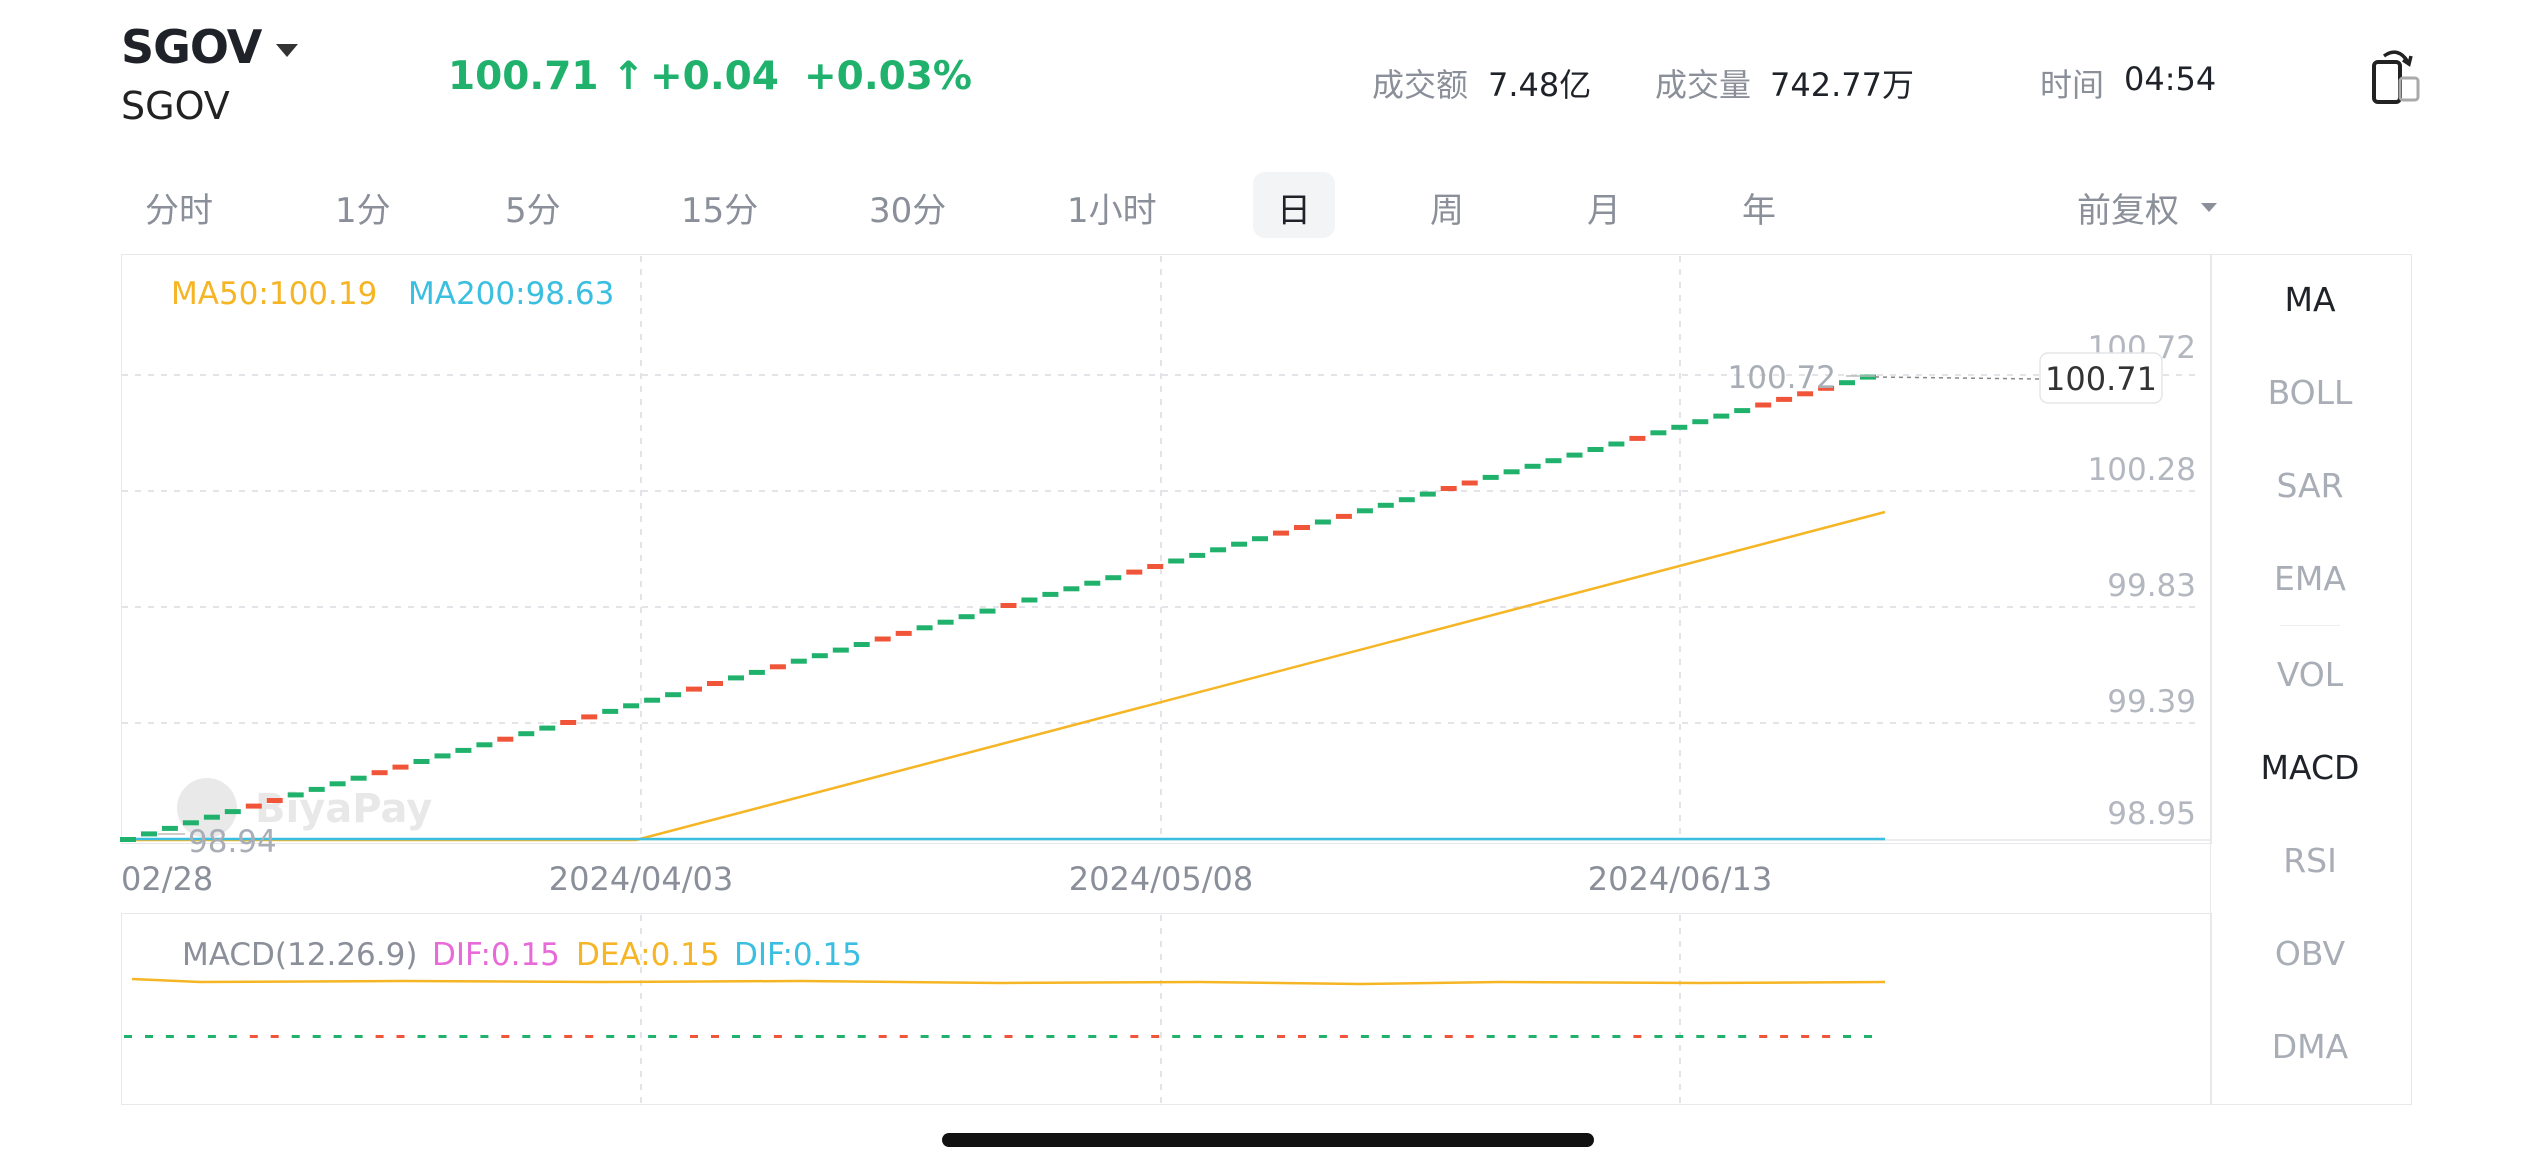 Image resolution: width=2532 pixels, height=1170 pixels. Describe the element at coordinates (2310, 578) in the screenshot. I see `indicator-ema: EMA` at that location.